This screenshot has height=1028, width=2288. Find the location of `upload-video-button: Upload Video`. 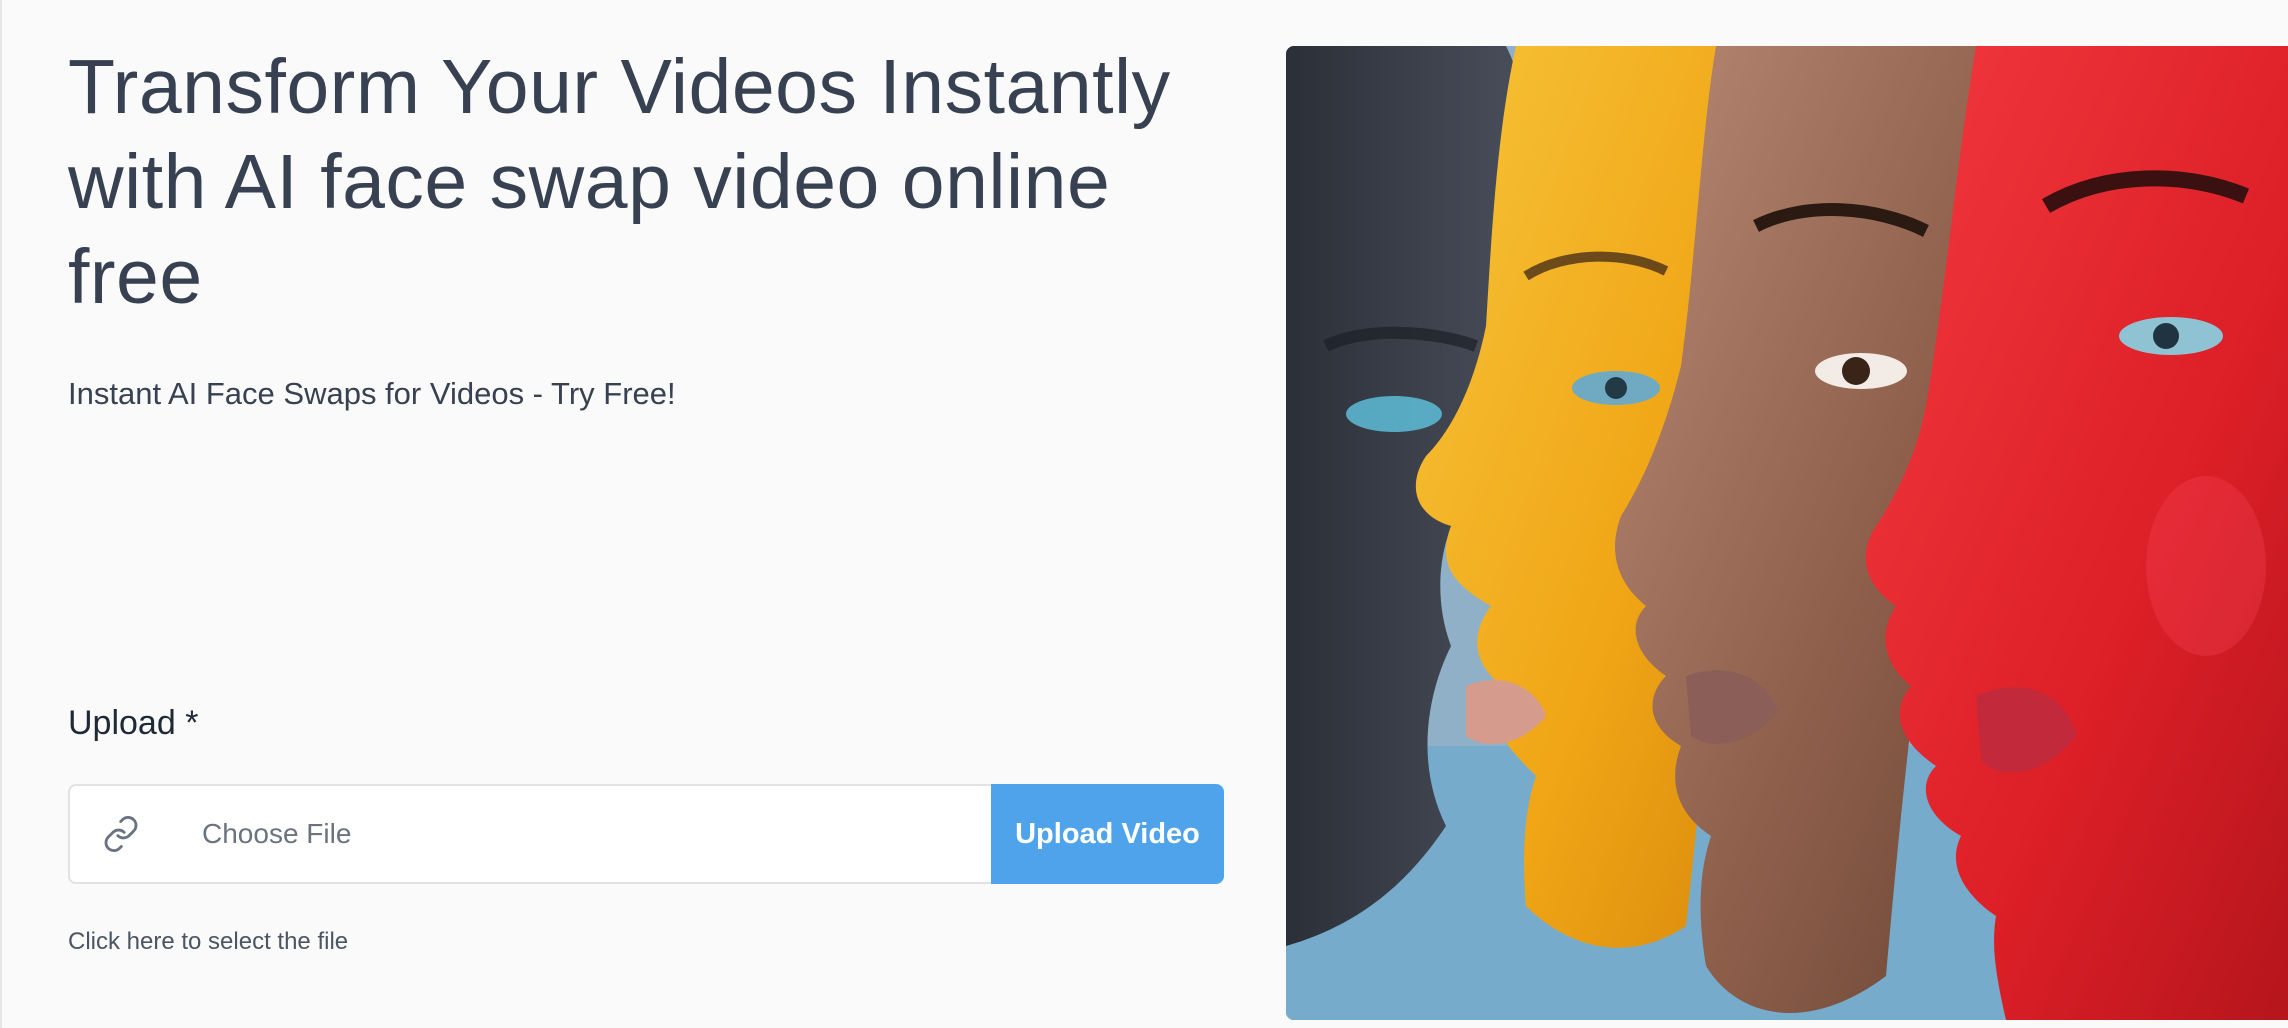

upload-video-button: Upload Video is located at coordinates (1107, 834).